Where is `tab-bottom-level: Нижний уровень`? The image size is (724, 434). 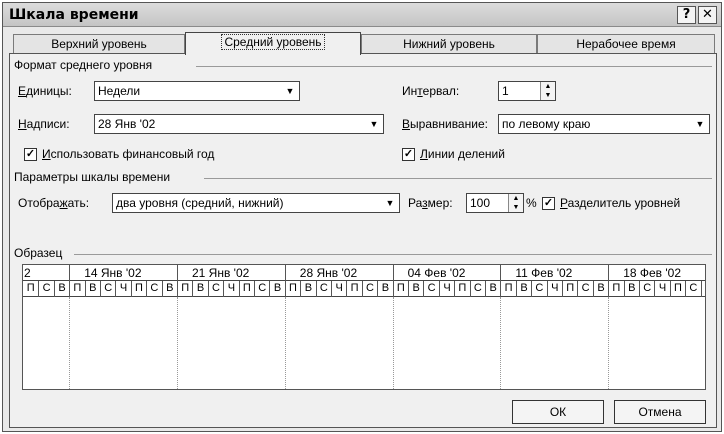
tab-bottom-level: Нижний уровень is located at coordinates (449, 44).